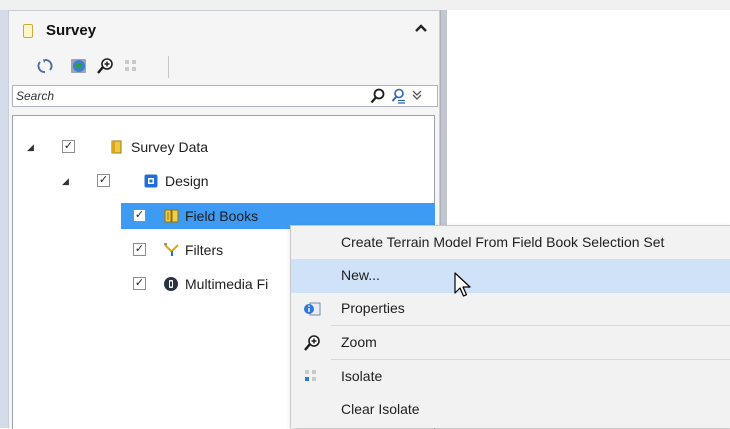 The image size is (730, 429). I want to click on tree-item-design: ◢ ✓ Design, so click(223, 181).